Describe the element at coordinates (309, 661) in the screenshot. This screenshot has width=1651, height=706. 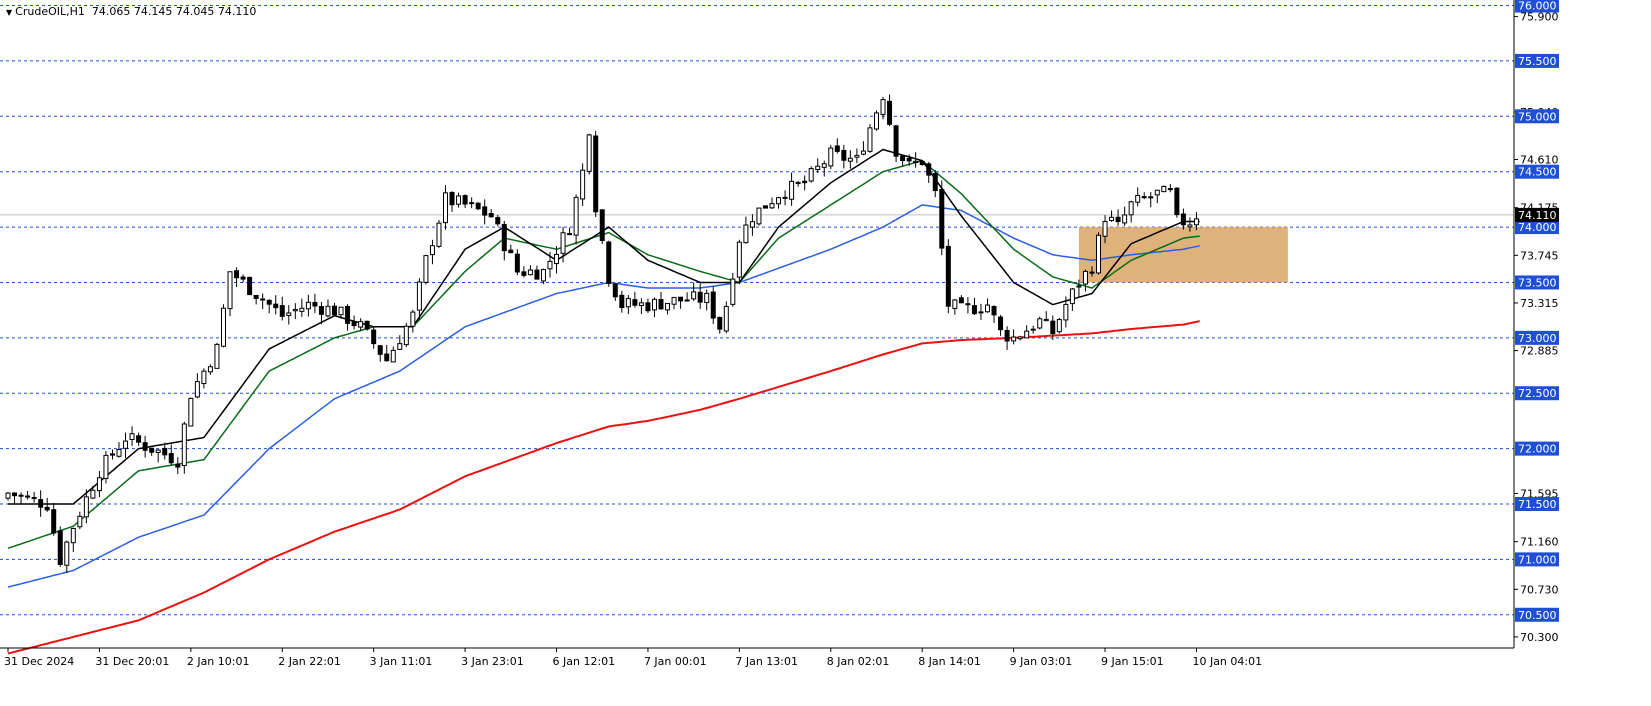
I see `time-tick-label: 2 Jan 22:01` at that location.